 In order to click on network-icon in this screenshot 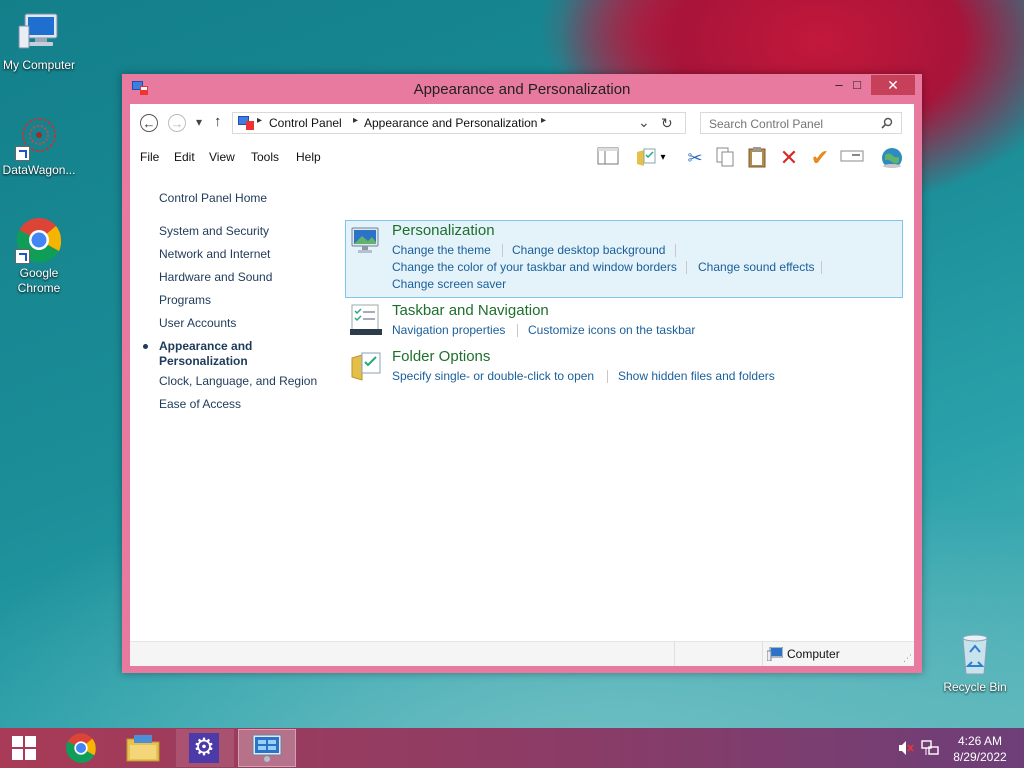, I will do `click(930, 748)`.